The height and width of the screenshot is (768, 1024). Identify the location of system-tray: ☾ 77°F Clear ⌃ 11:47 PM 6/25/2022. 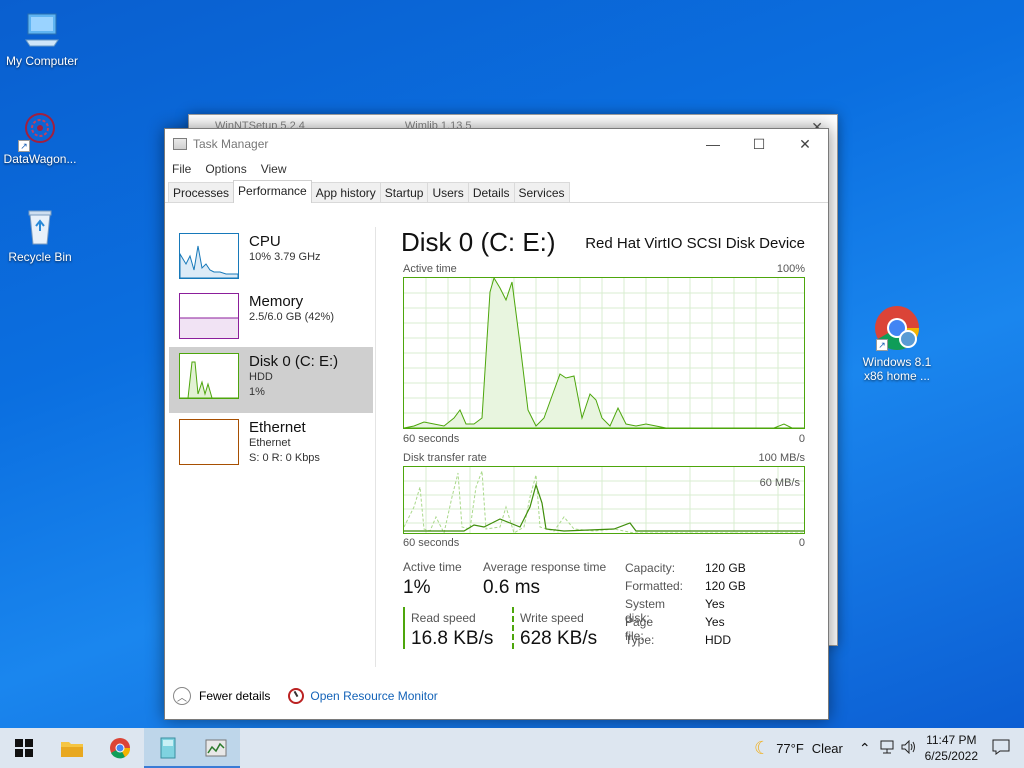
(889, 748).